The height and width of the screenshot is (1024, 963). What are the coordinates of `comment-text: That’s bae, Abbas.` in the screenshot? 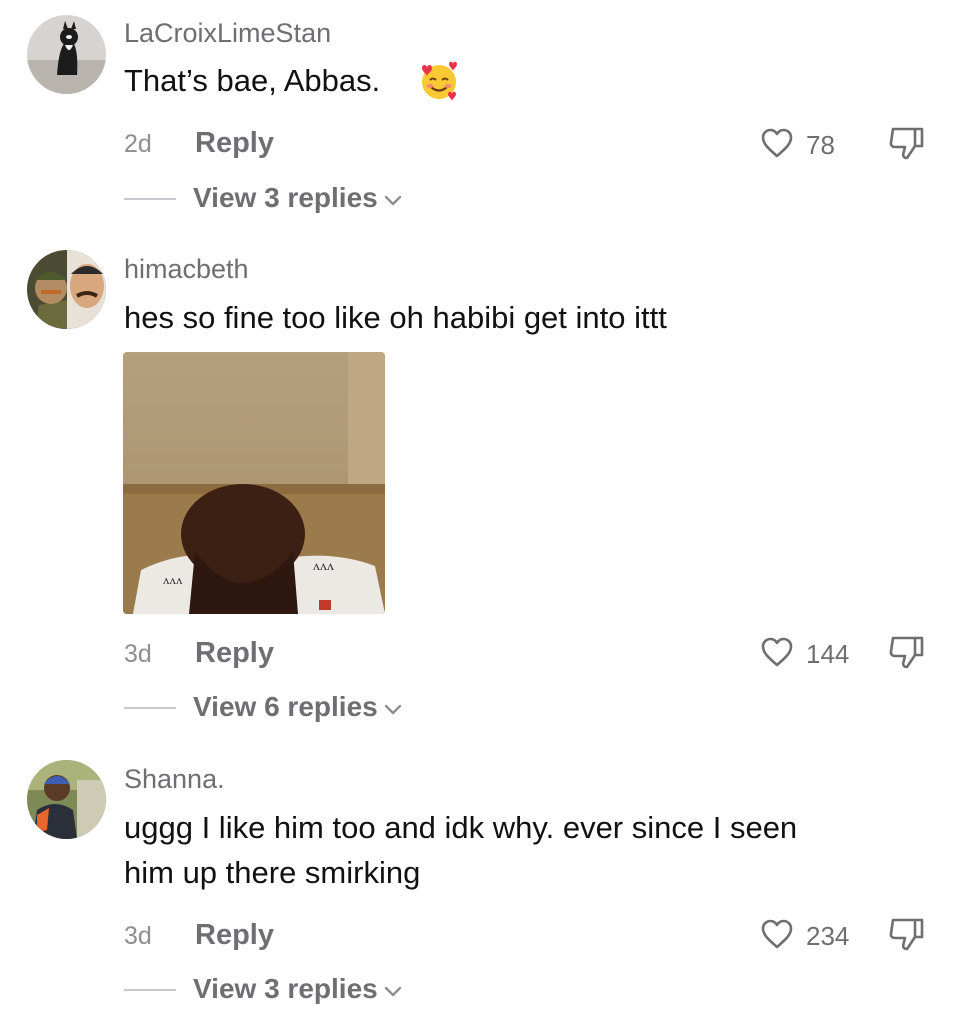 It's located at (252, 80).